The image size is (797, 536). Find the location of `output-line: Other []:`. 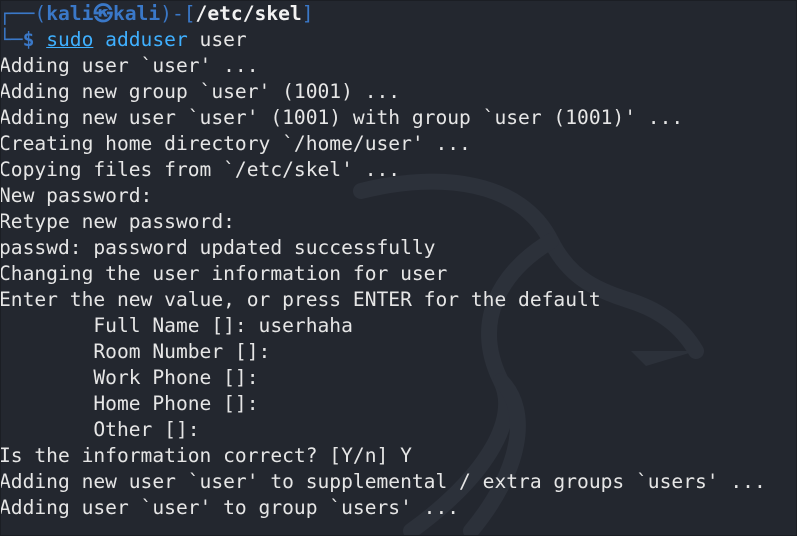

output-line: Other []: is located at coordinates (100, 429).